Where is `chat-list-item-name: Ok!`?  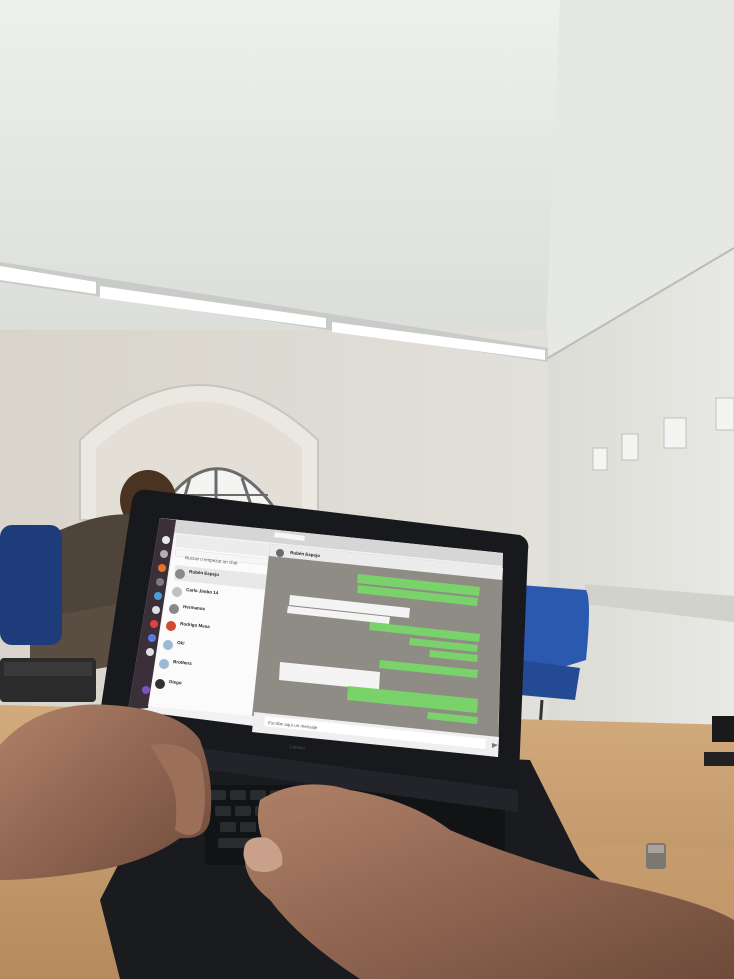 chat-list-item-name: Ok! is located at coordinates (181, 643).